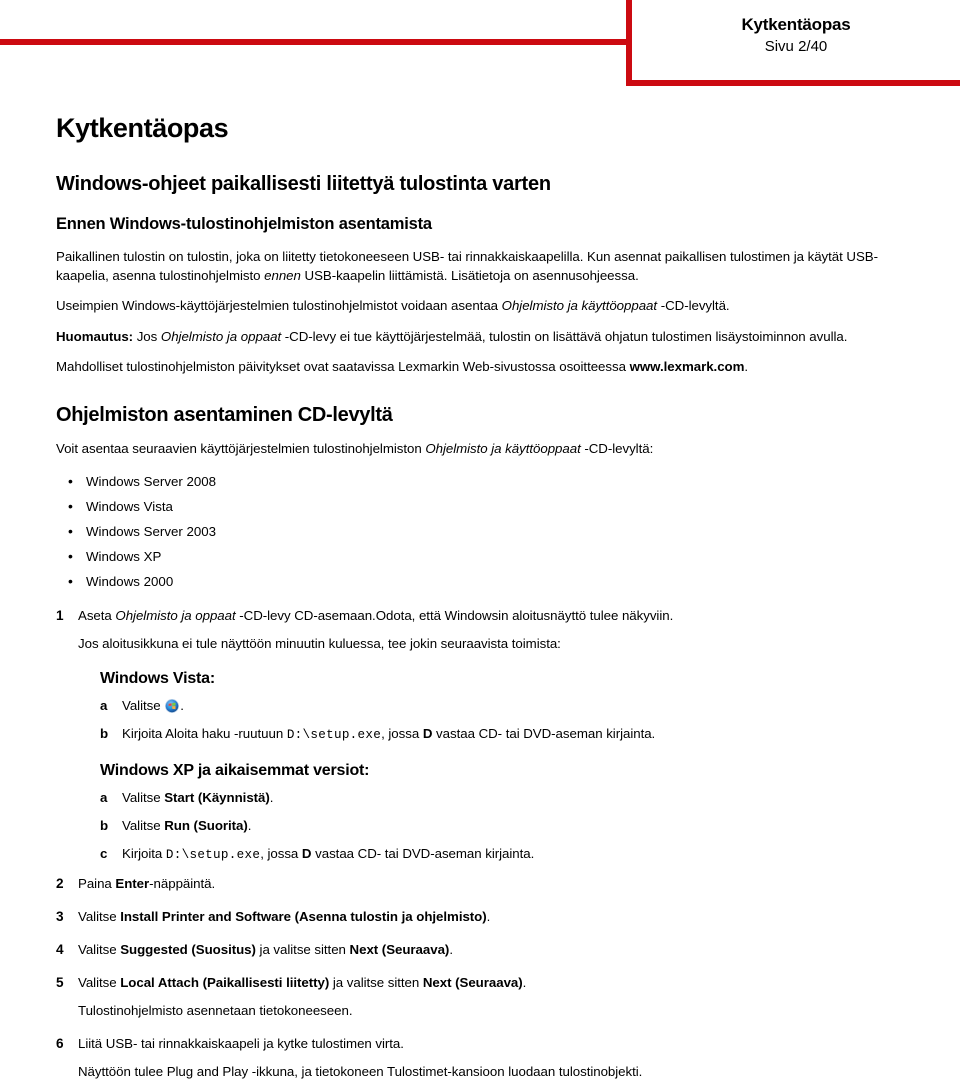 The image size is (960, 1087). Describe the element at coordinates (579, 305) in the screenshot. I see `para2-emphasis: Ohjelmisto ja käyttöoppaat` at that location.